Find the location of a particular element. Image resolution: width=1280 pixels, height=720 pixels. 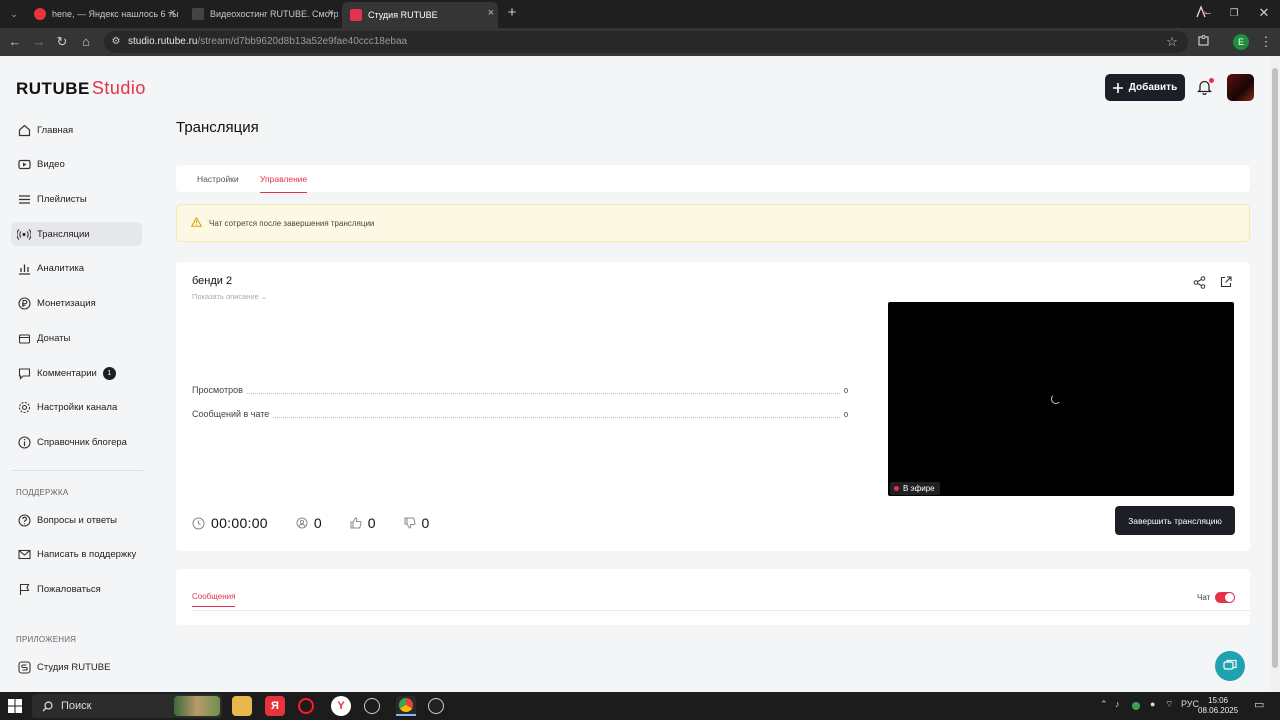

page-scrollbar is located at coordinates (1275, 374).